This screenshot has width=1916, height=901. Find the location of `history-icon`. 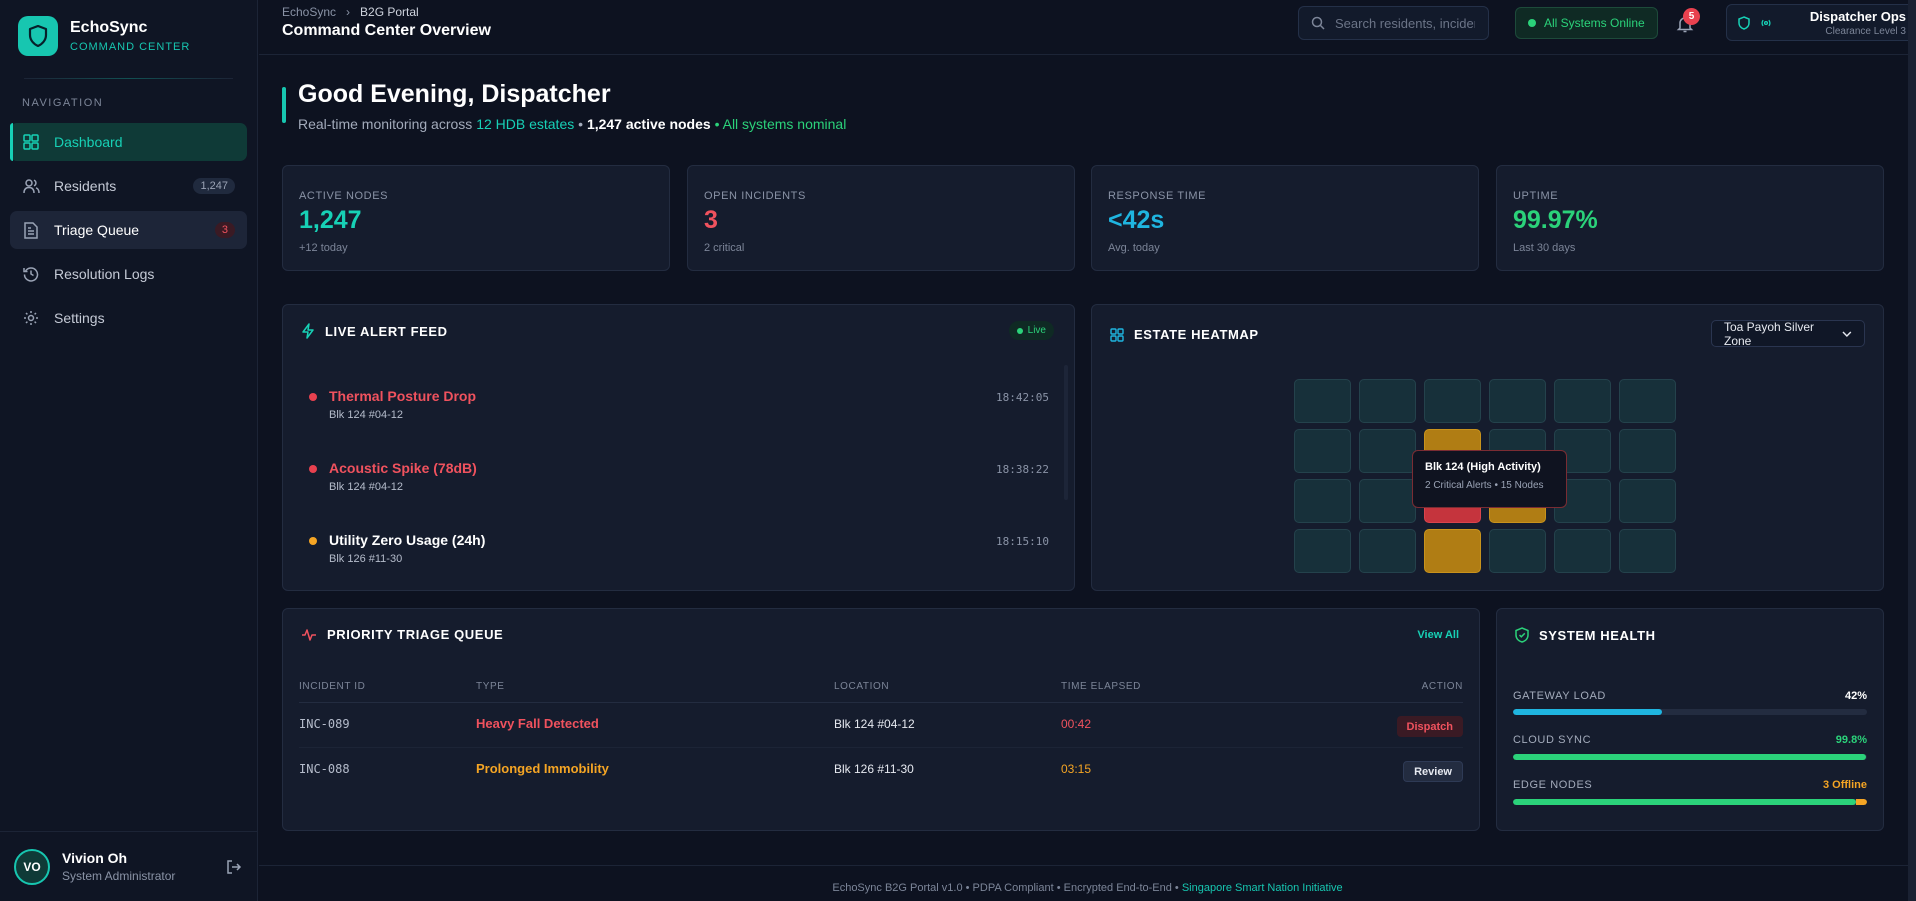

history-icon is located at coordinates (31, 274).